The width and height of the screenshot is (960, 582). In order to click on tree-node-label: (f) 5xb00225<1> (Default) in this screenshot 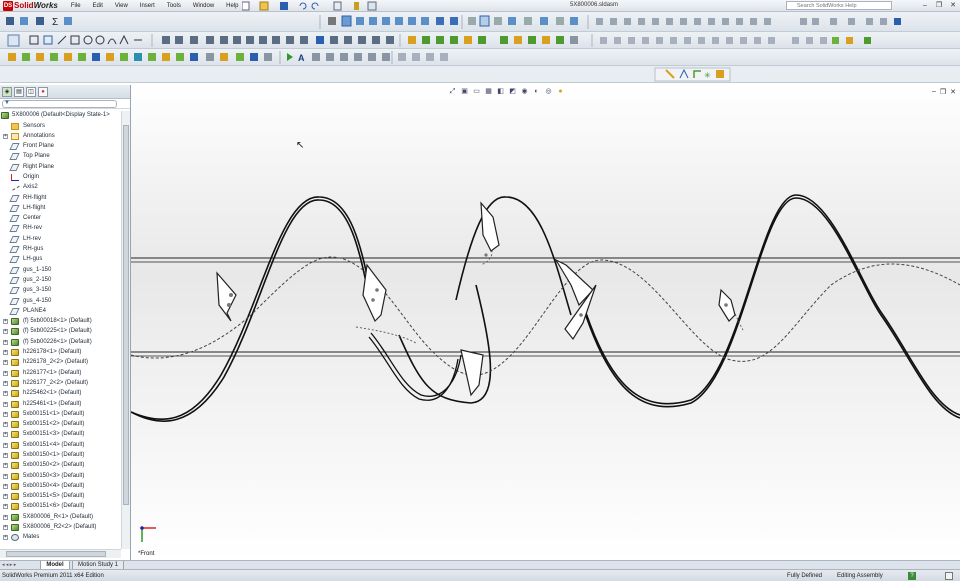, I will do `click(57, 331)`.